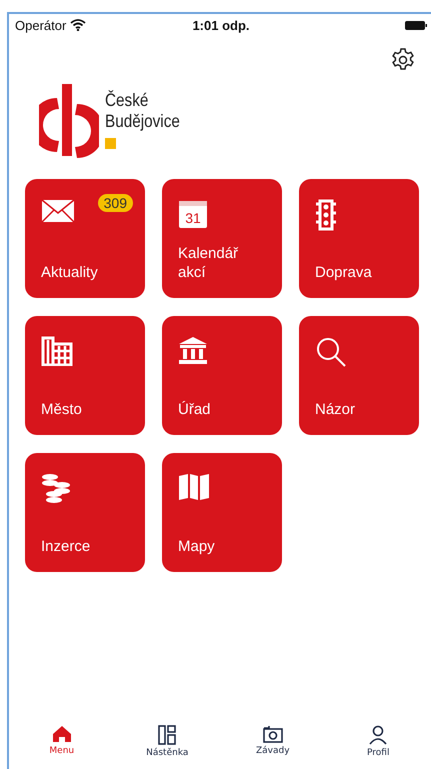  I want to click on battery-icon, so click(415, 25).